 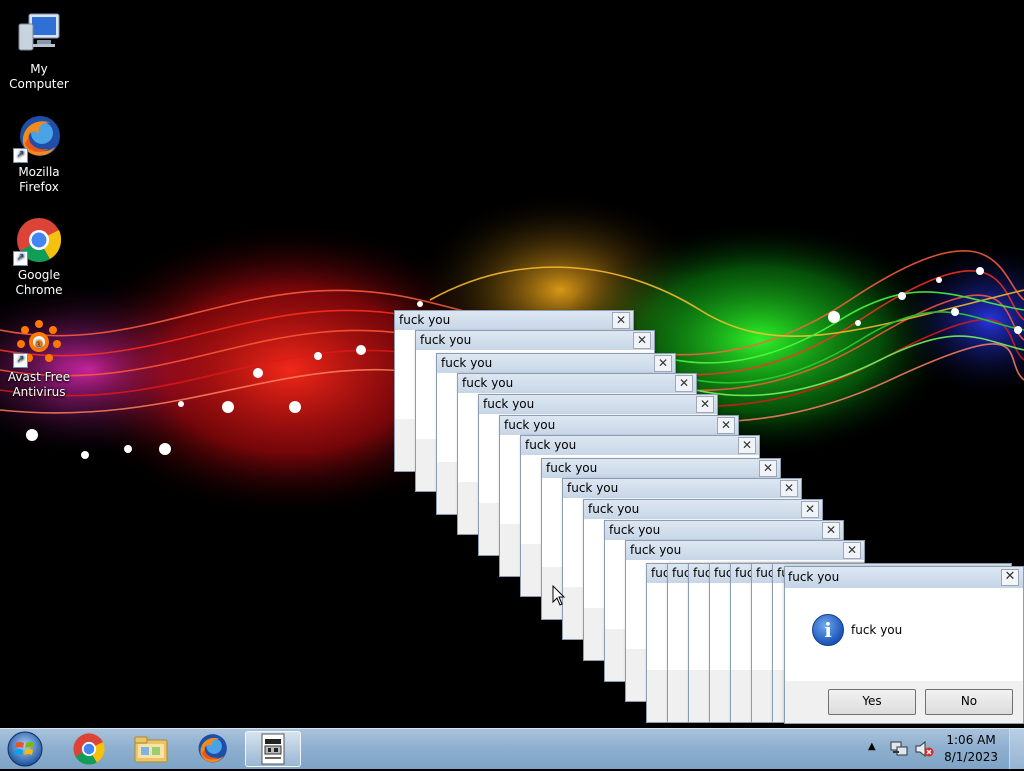 I want to click on desktop-icon-chrome: ↗ Google Chrome, so click(x=39, y=257).